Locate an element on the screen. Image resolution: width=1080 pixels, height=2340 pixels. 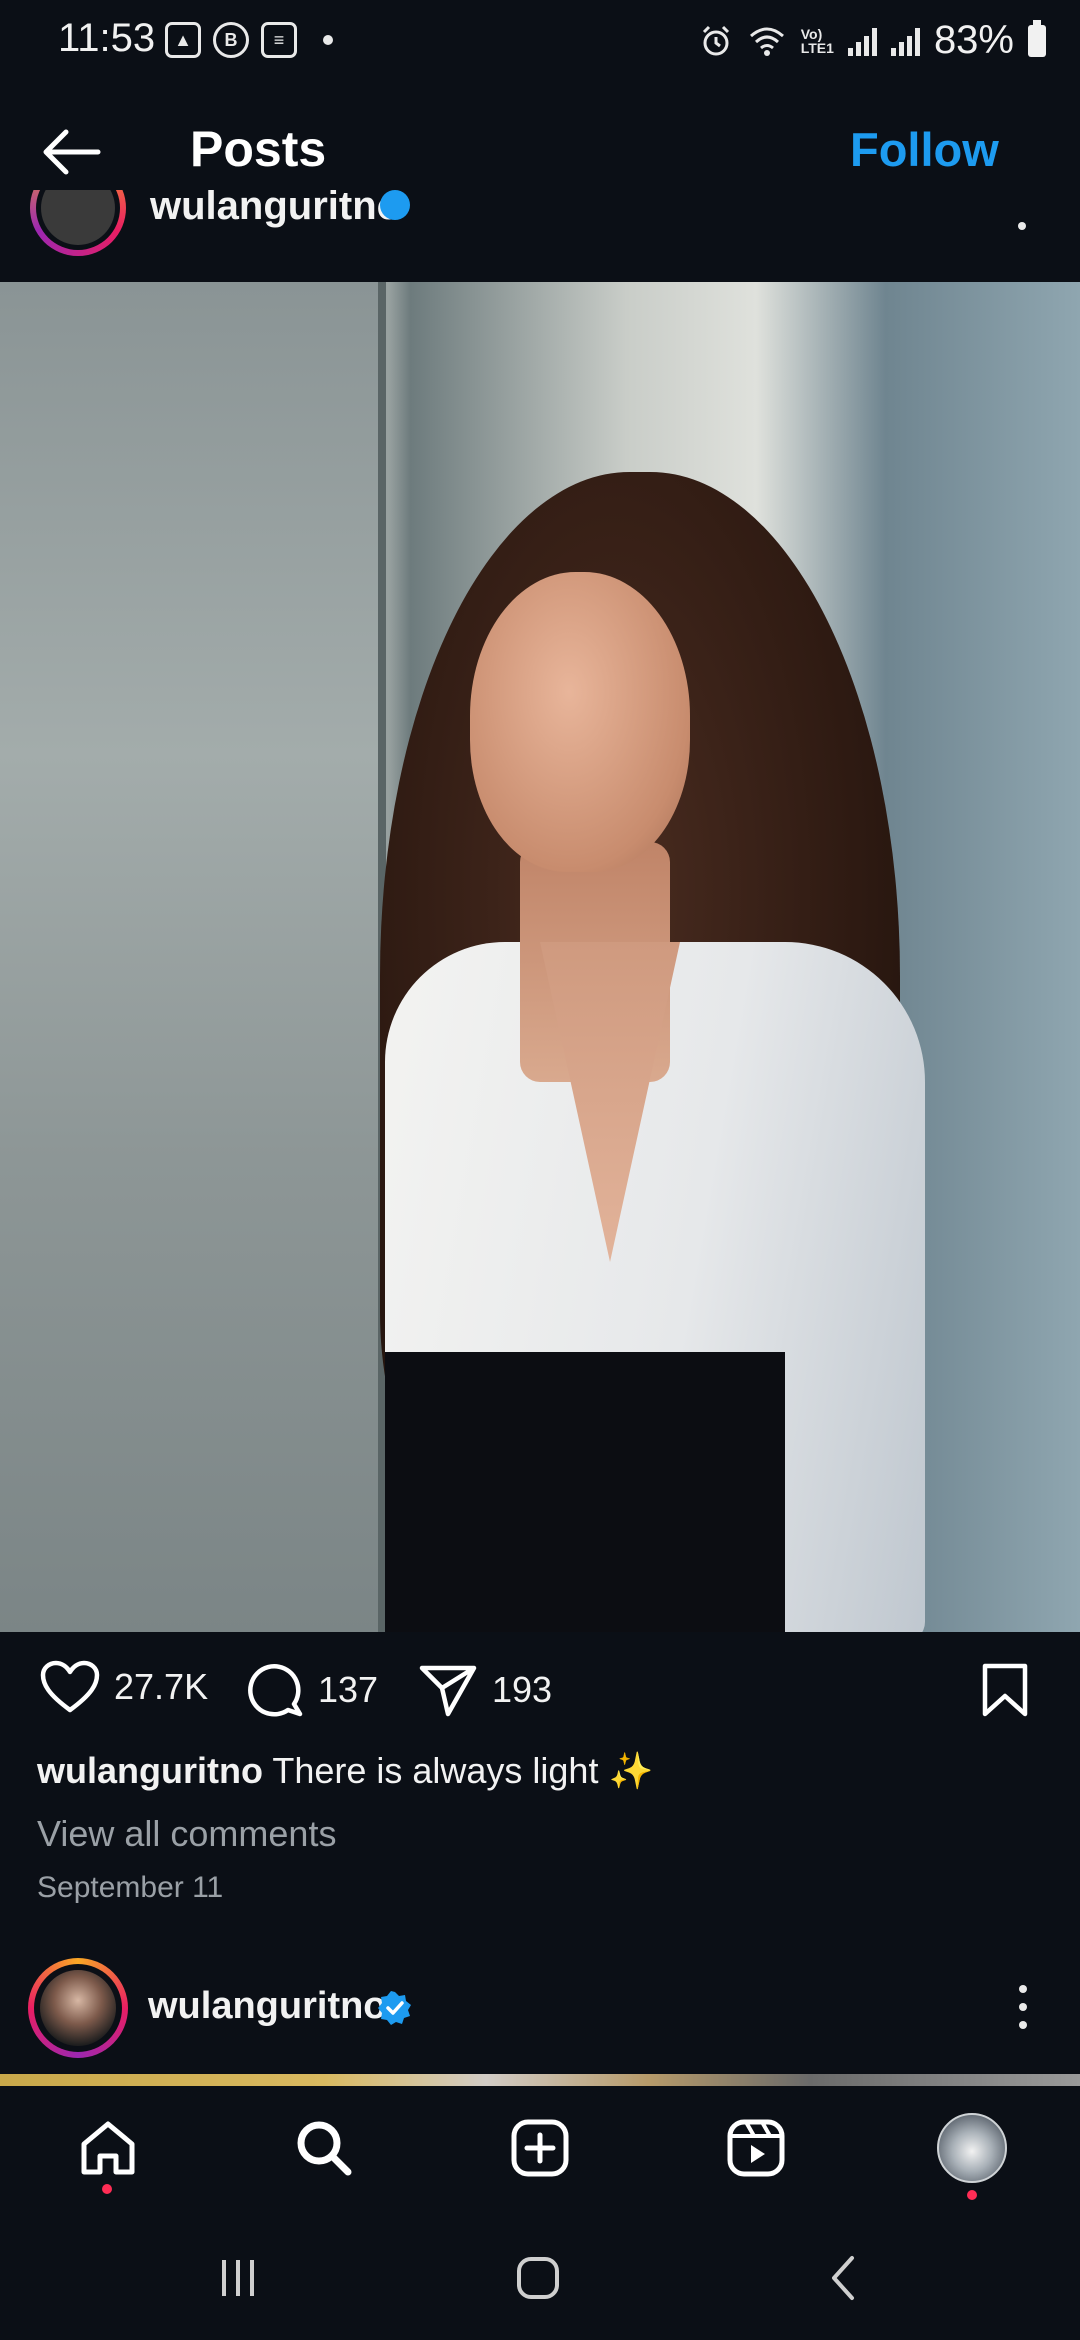
next-post-avatar is located at coordinates (78, 2008).